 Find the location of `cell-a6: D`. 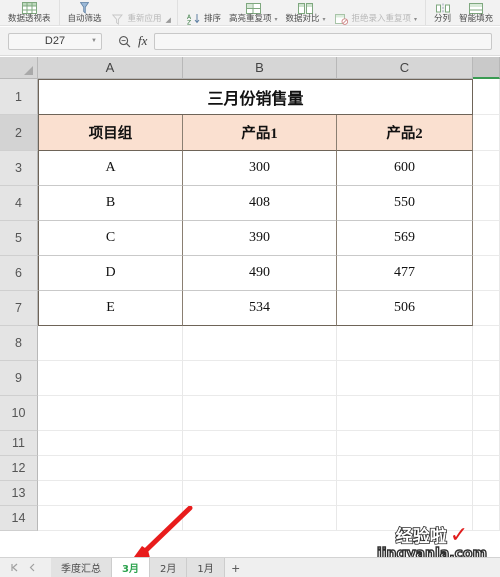

cell-a6: D is located at coordinates (110, 273).